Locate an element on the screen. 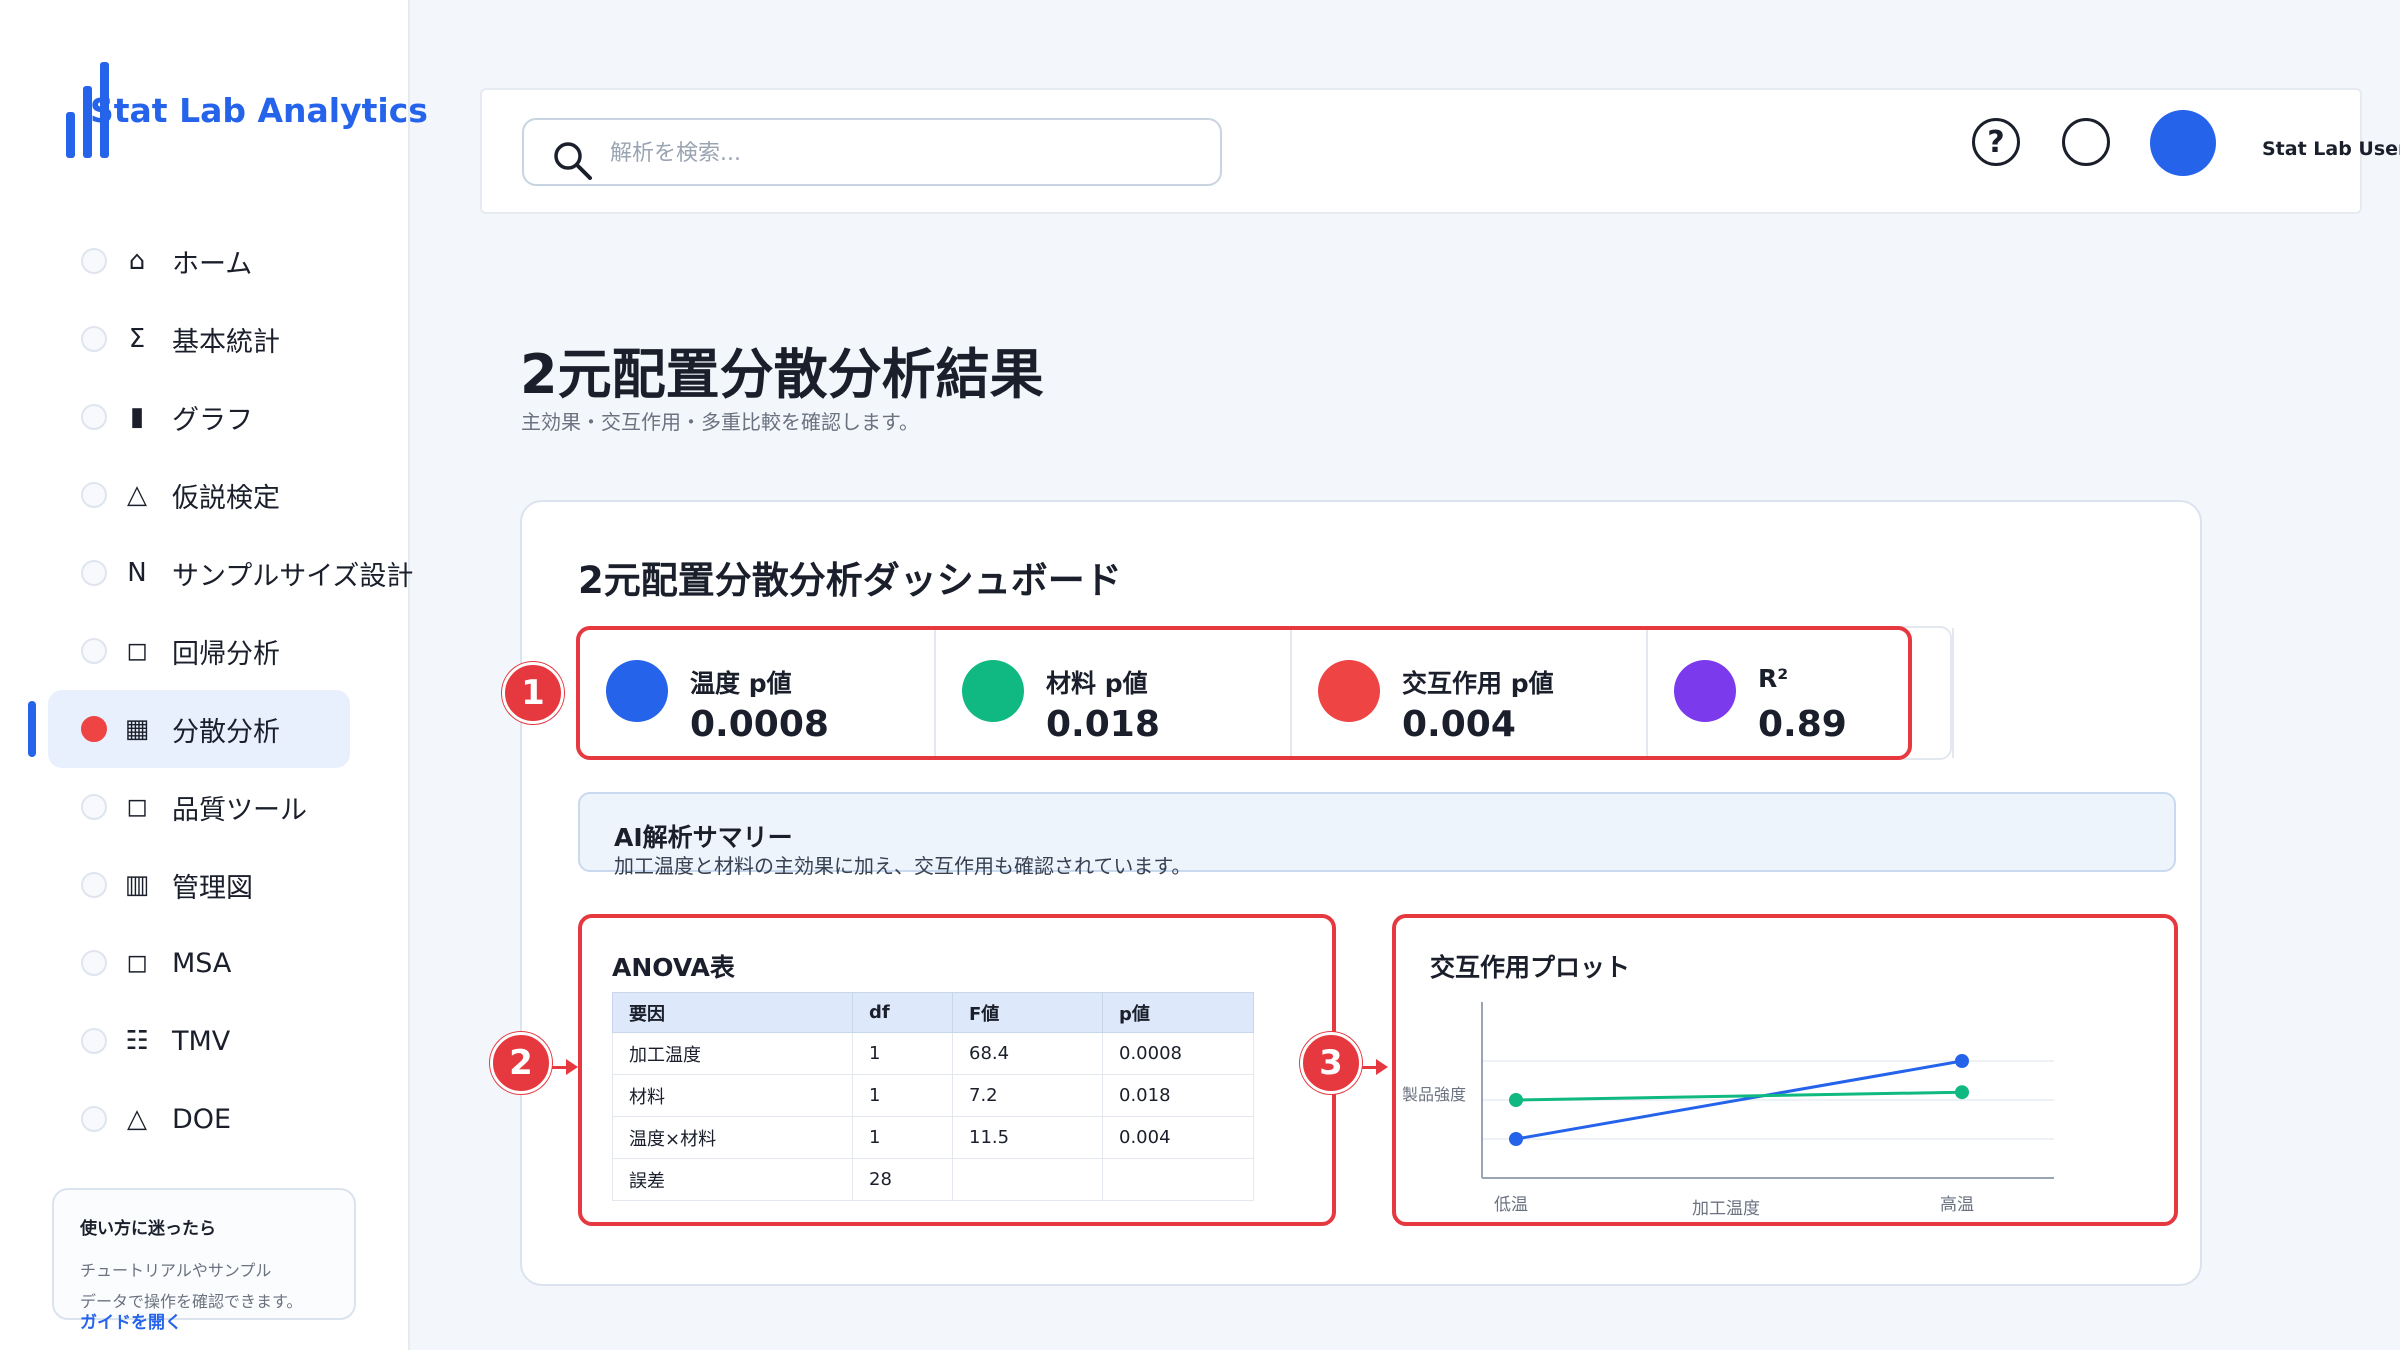  menu-glyph-icon: ▥ is located at coordinates (137, 885).